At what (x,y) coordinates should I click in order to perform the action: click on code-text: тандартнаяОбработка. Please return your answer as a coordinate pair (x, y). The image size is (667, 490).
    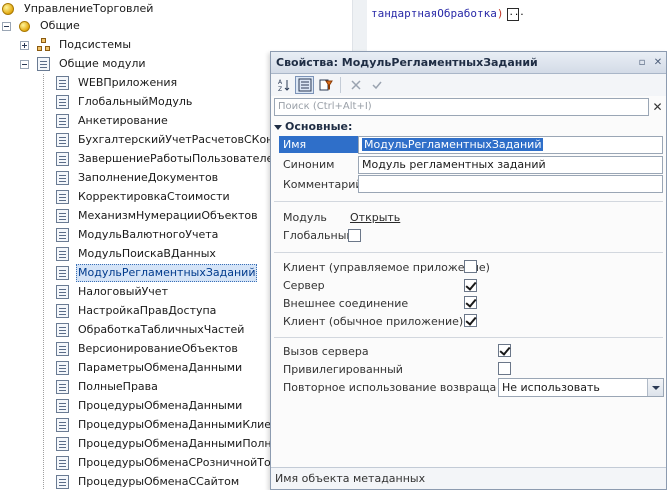
    Looking at the image, I should click on (434, 13).